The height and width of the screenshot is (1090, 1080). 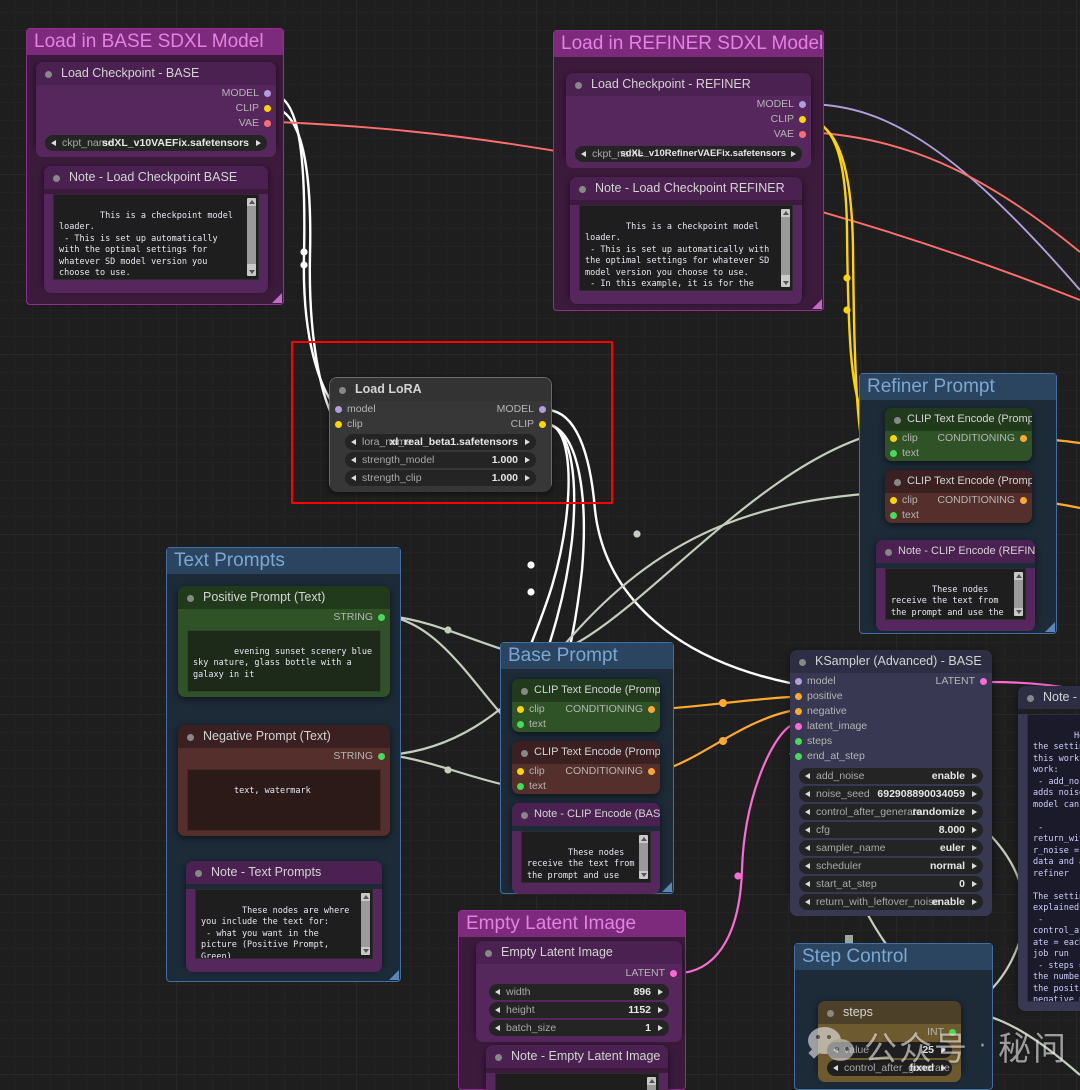 What do you see at coordinates (891, 776) in the screenshot?
I see `widget-add-noise: add_noise enable` at bounding box center [891, 776].